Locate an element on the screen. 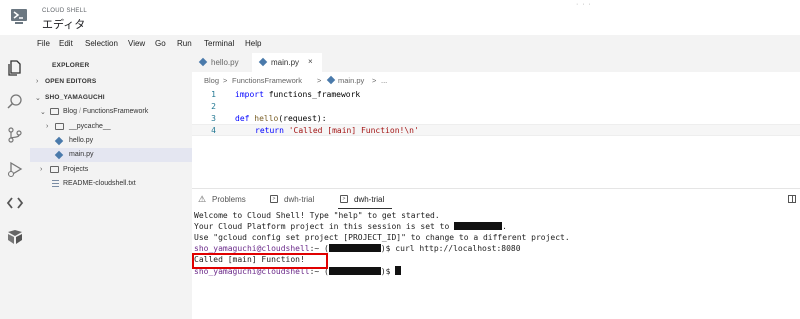 Image resolution: width=800 pixels, height=319 pixels. tab-problems-label: Problems is located at coordinates (229, 199).